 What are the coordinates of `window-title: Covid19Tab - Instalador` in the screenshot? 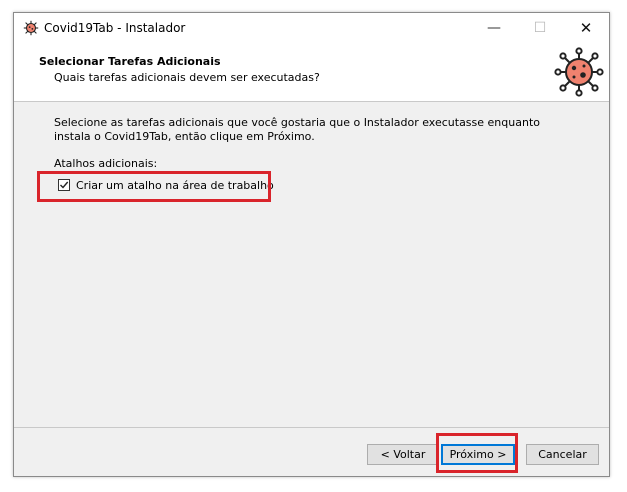 It's located at (115, 28).